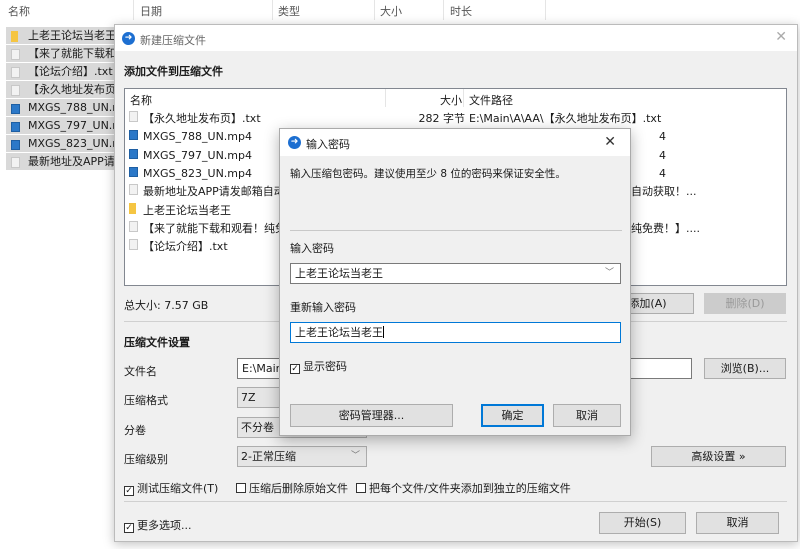 The height and width of the screenshot is (549, 800). What do you see at coordinates (737, 523) in the screenshot?
I see `cancel-button: 取消` at bounding box center [737, 523].